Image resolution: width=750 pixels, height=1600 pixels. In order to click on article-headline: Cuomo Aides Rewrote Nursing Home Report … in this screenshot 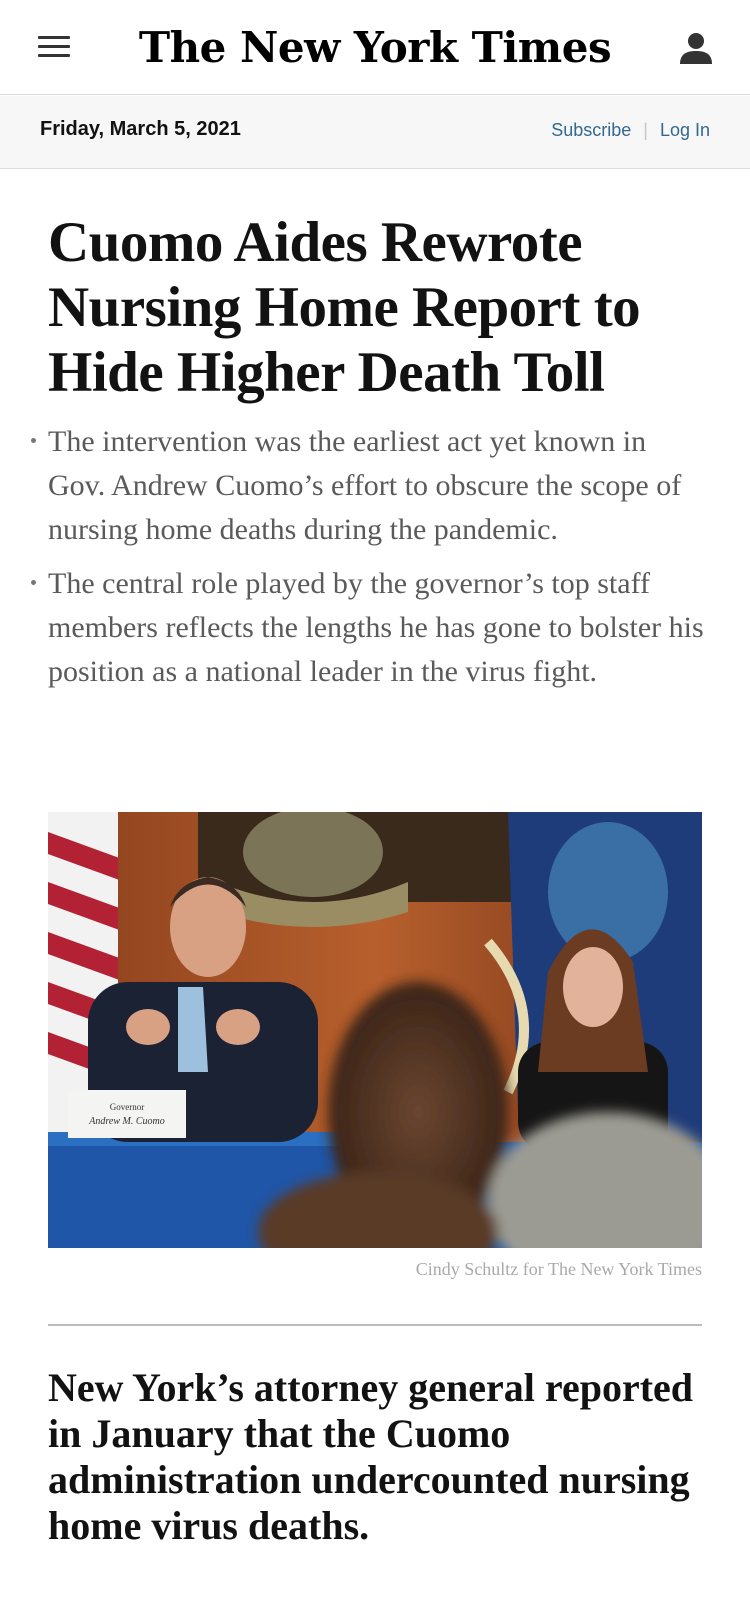, I will do `click(378, 307)`.